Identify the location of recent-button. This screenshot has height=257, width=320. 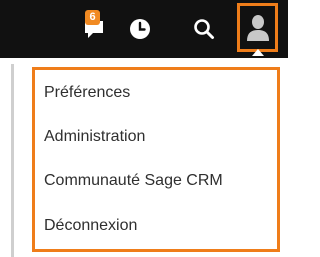
(140, 29).